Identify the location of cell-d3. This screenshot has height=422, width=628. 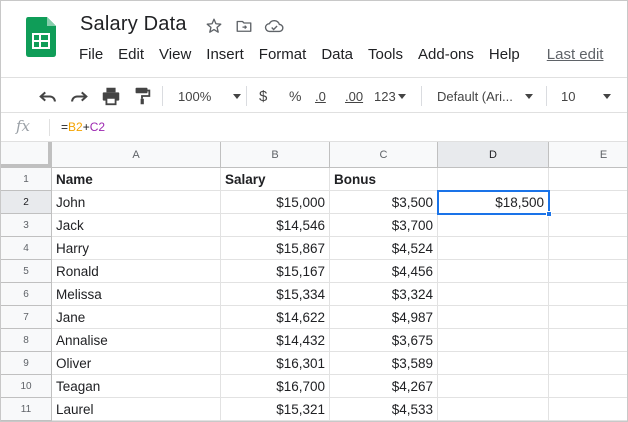
(493, 225).